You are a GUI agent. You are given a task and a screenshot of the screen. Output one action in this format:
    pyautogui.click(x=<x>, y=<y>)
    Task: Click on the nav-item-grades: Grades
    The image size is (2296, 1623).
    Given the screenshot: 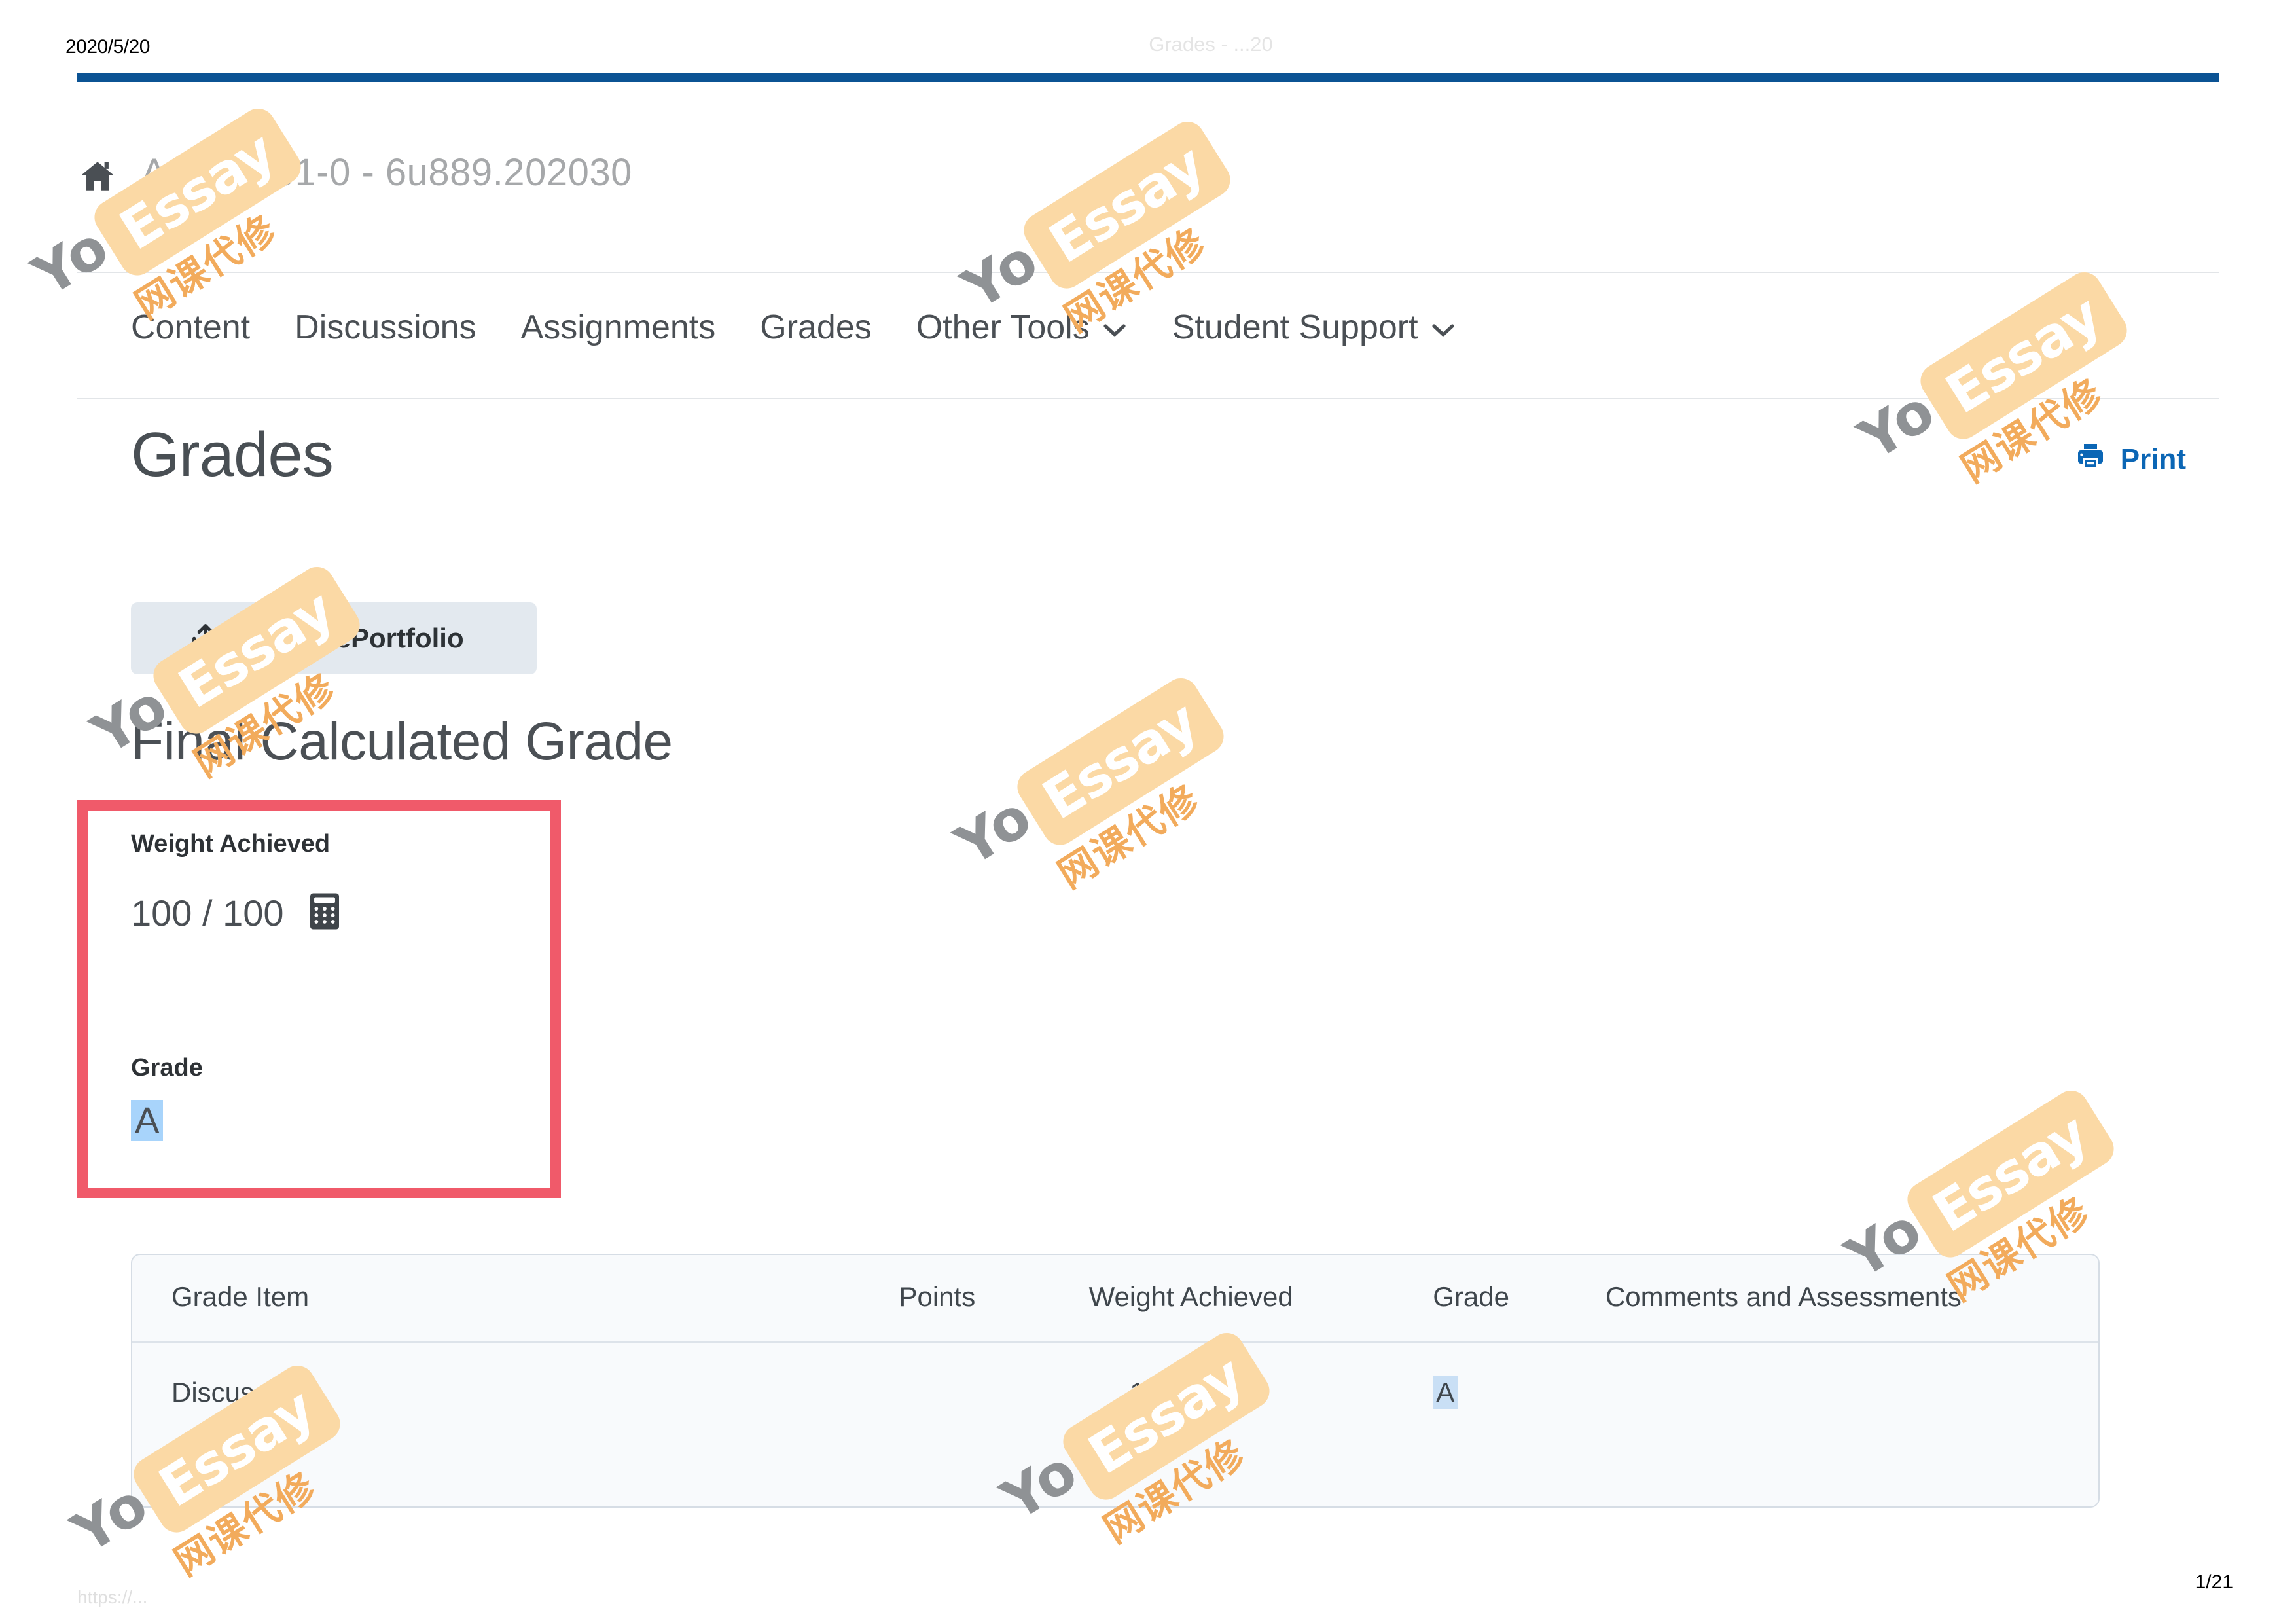 What is the action you would take?
    pyautogui.click(x=816, y=327)
    